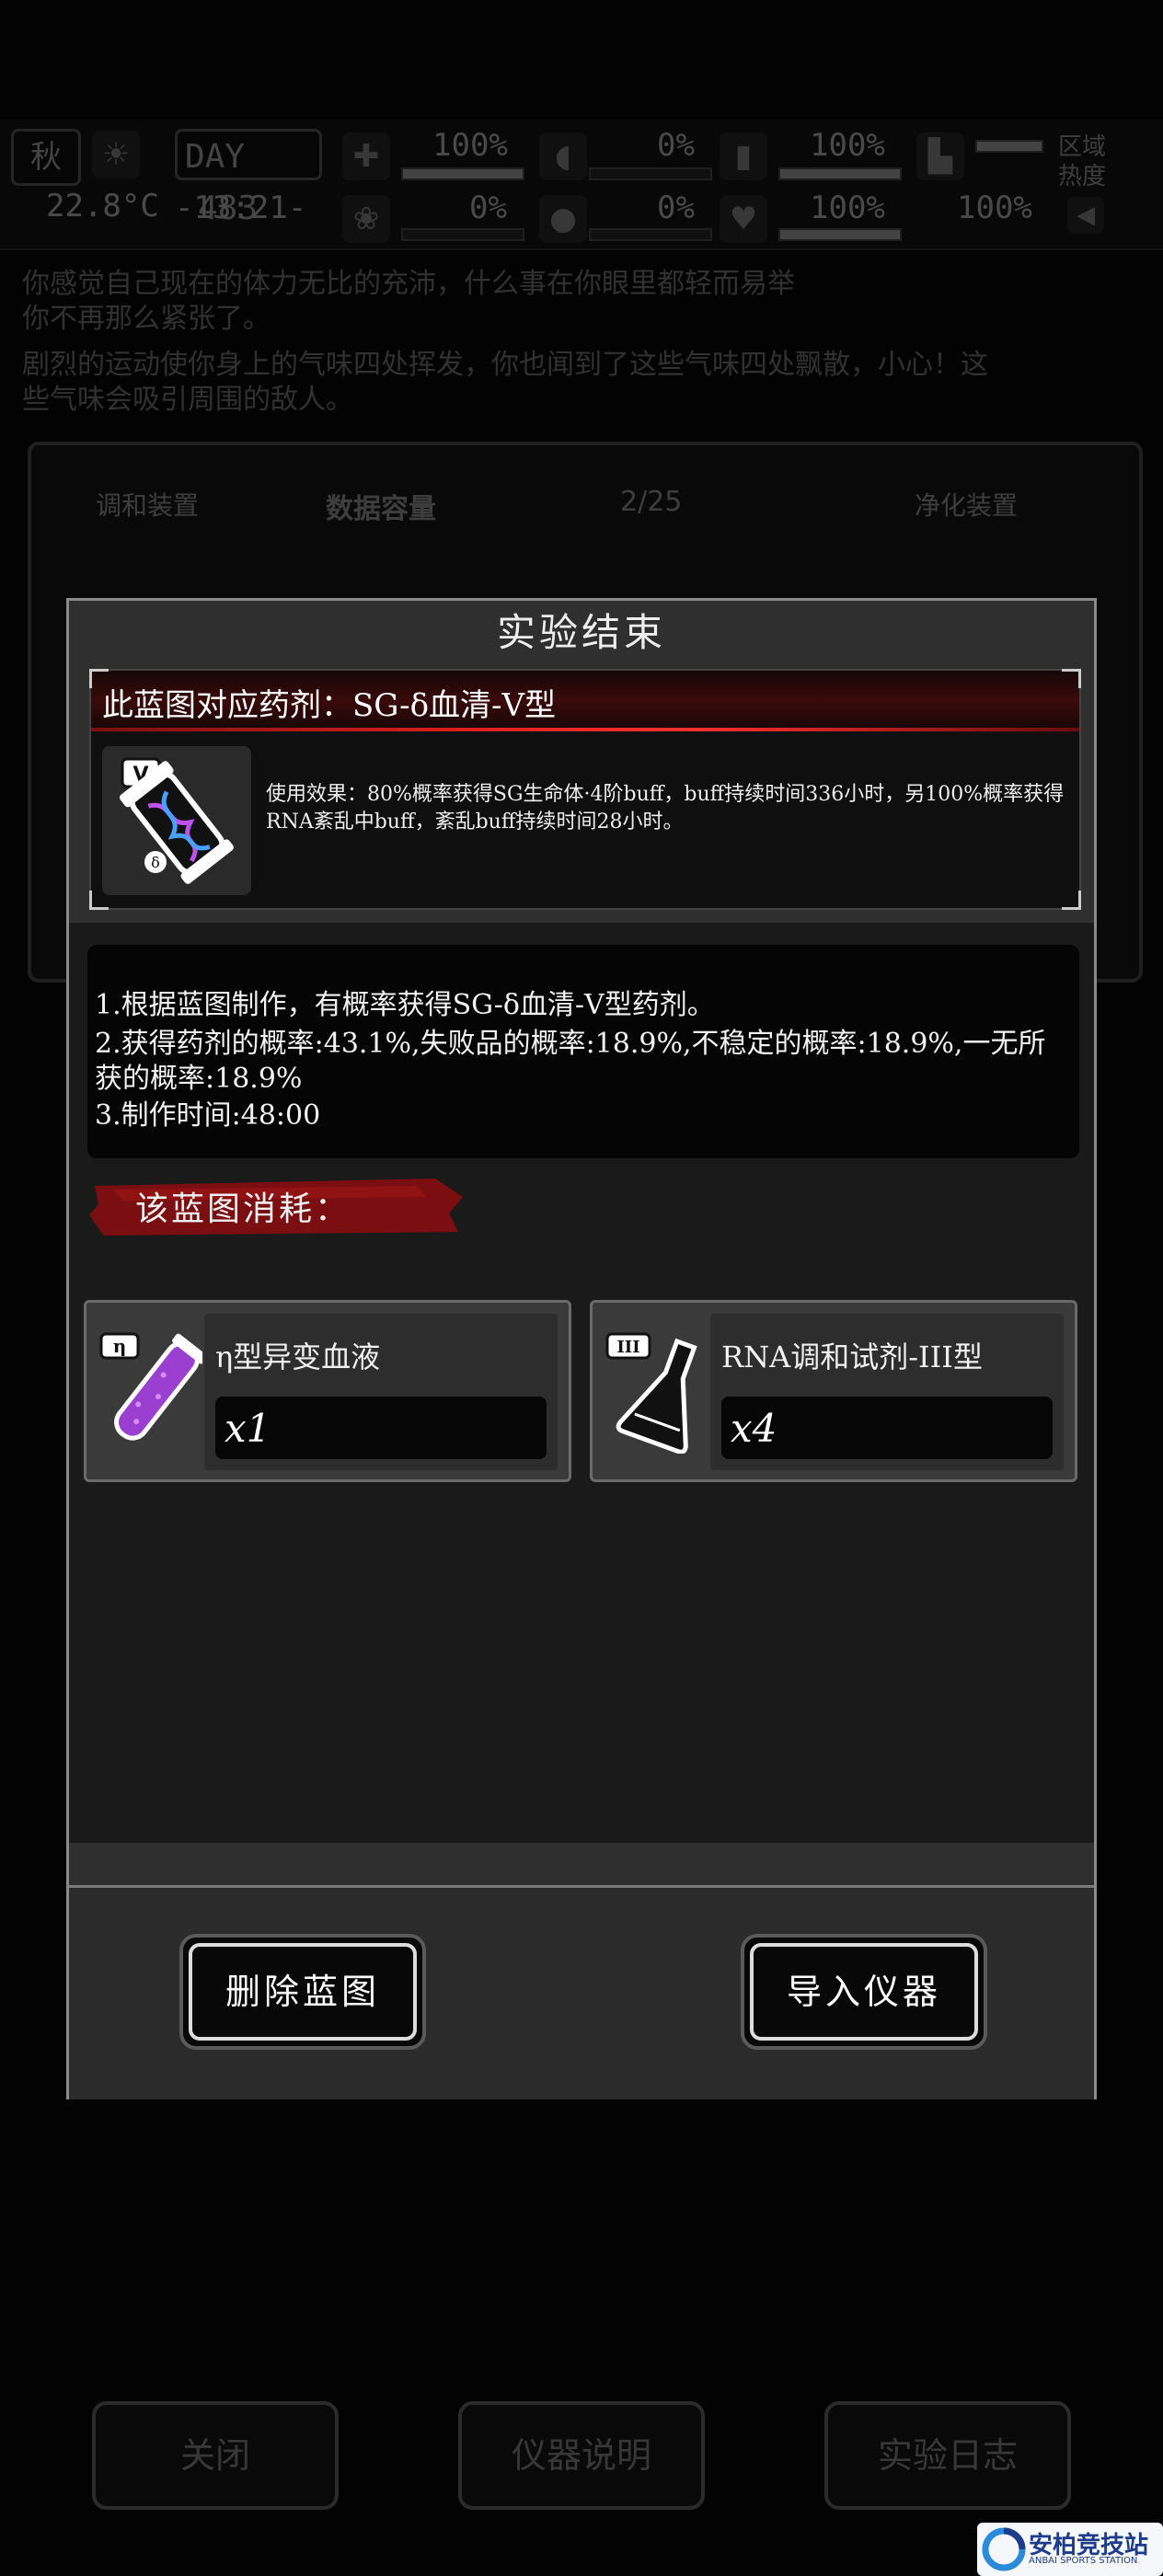 Image resolution: width=1163 pixels, height=2576 pixels. What do you see at coordinates (581, 2455) in the screenshot?
I see `instrument-info-button: 仪器说明` at bounding box center [581, 2455].